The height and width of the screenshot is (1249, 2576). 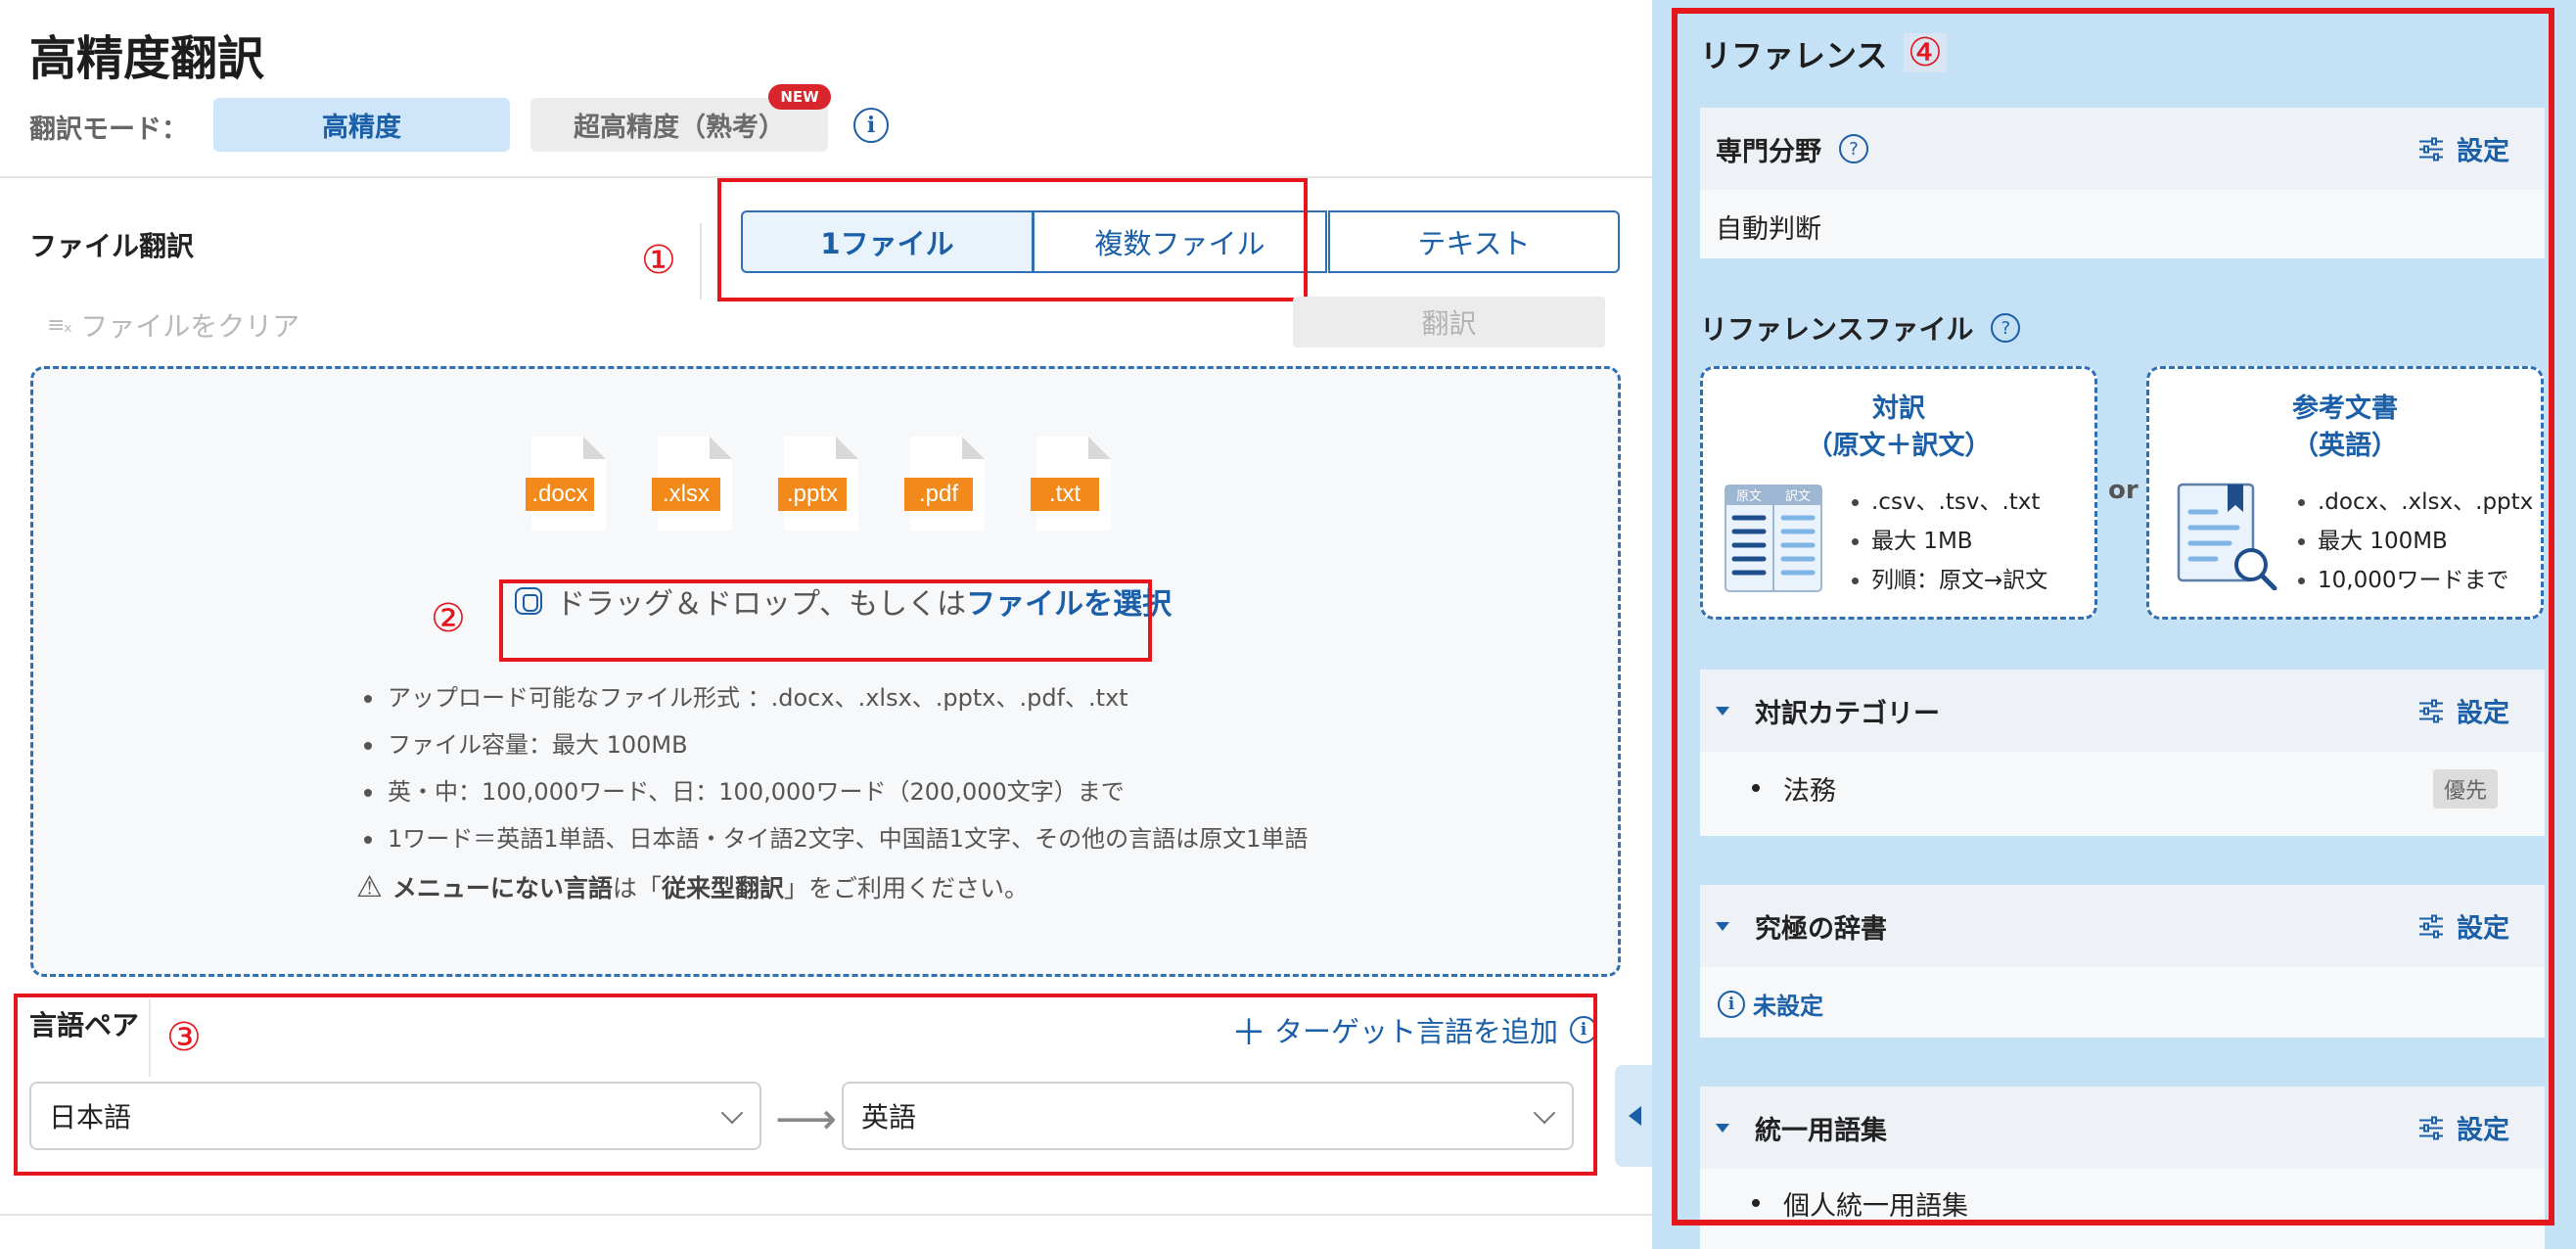 I want to click on pdf-file-icon: .pdf, so click(x=944, y=484).